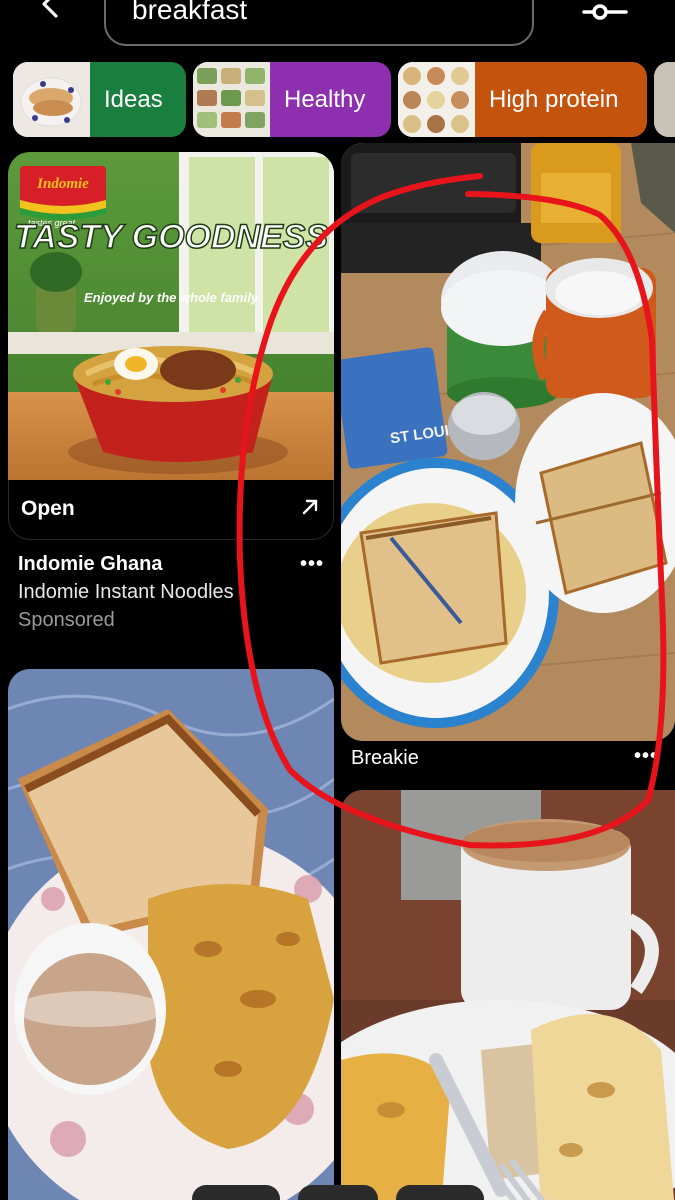 The image size is (675, 1200). What do you see at coordinates (171, 297) in the screenshot?
I see `ad-subheadline: Enjoyed by the whole family` at bounding box center [171, 297].